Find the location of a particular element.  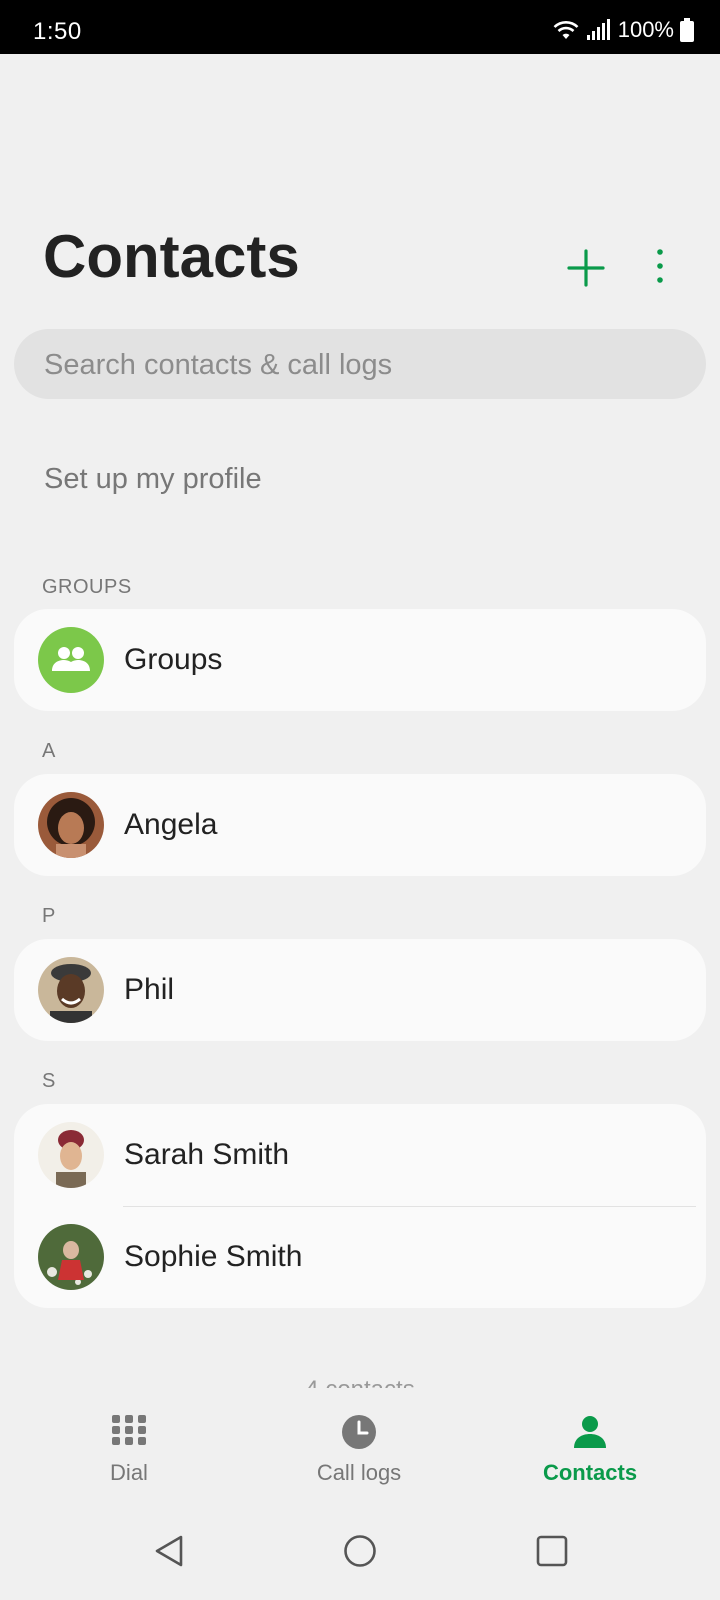

status-bar: 1:50 100% is located at coordinates (360, 27).